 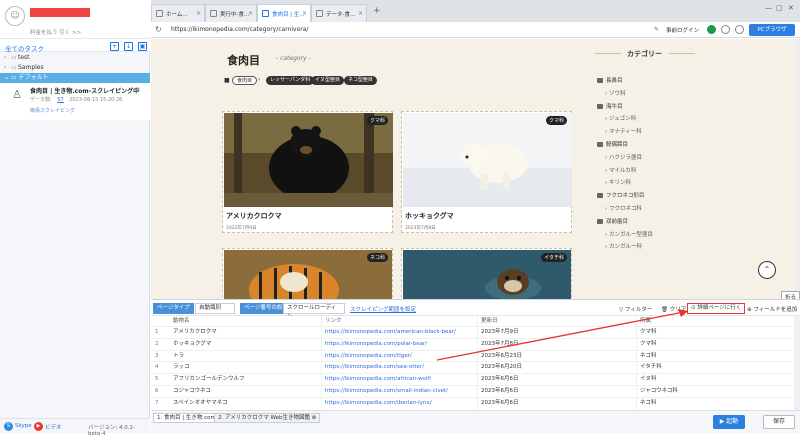 What do you see at coordinates (55, 32) in the screenshot?
I see `plan-link: 料金を払う 引く >>` at bounding box center [55, 32].